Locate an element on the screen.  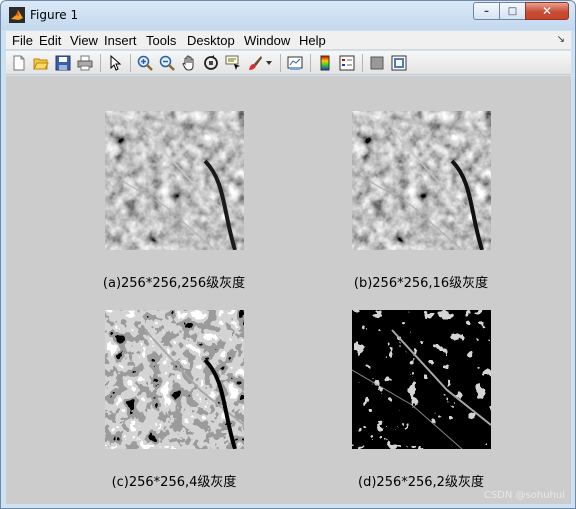
menu-tools: Tools is located at coordinates (161, 40).